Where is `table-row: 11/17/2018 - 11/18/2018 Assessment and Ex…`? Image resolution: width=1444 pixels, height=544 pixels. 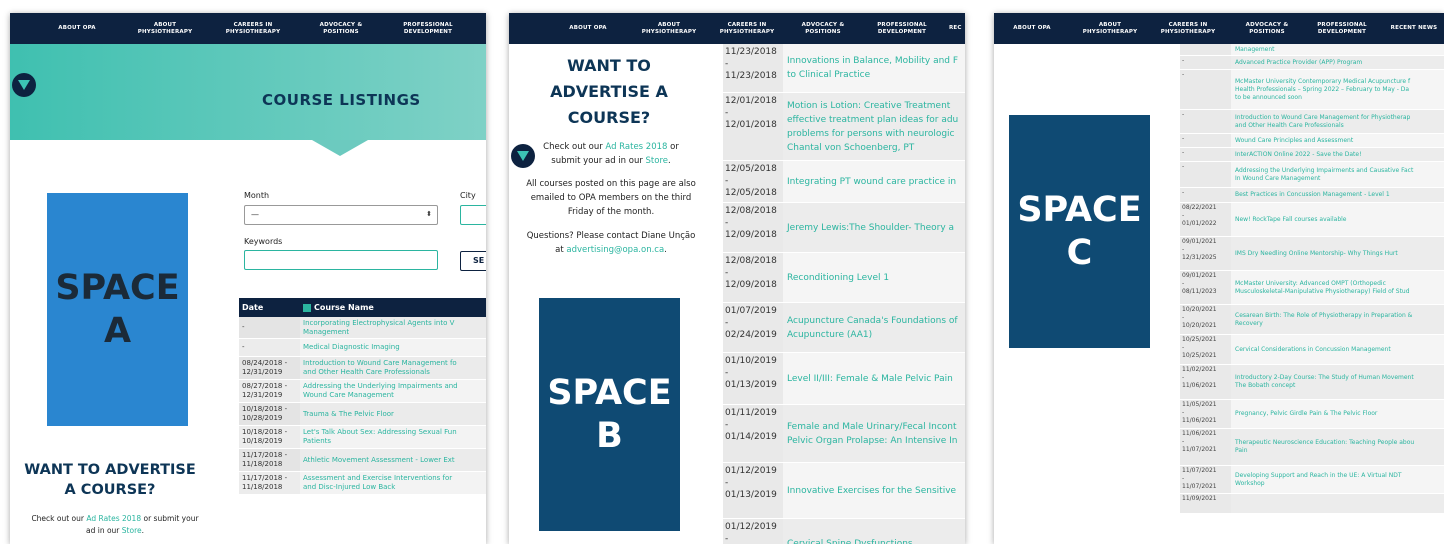 table-row: 11/17/2018 - 11/18/2018 Assessment and Ex… is located at coordinates (362, 483).